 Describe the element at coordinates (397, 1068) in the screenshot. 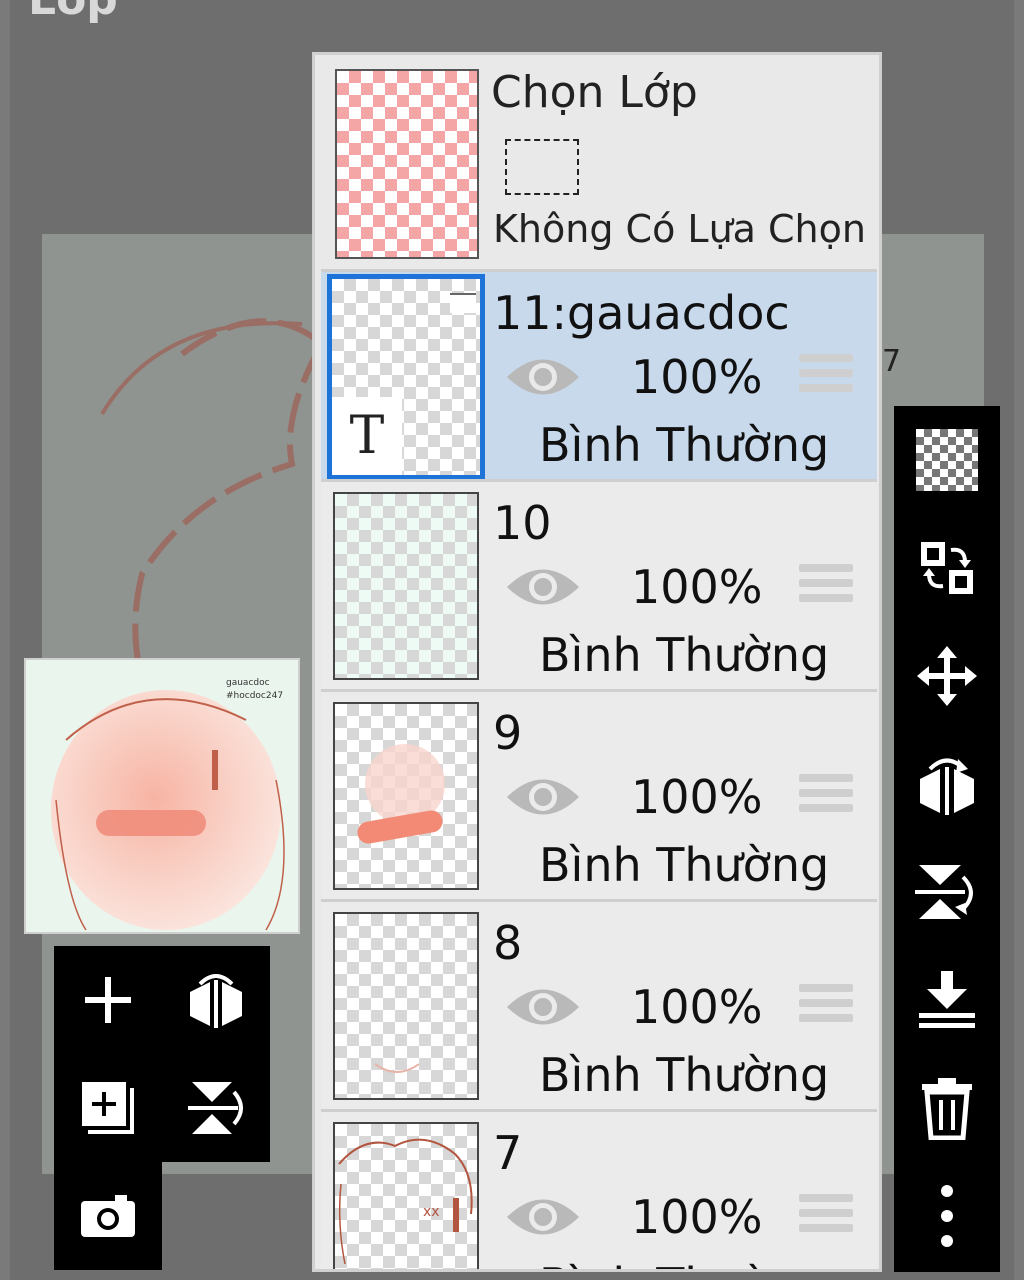

I see `thumb-line` at that location.